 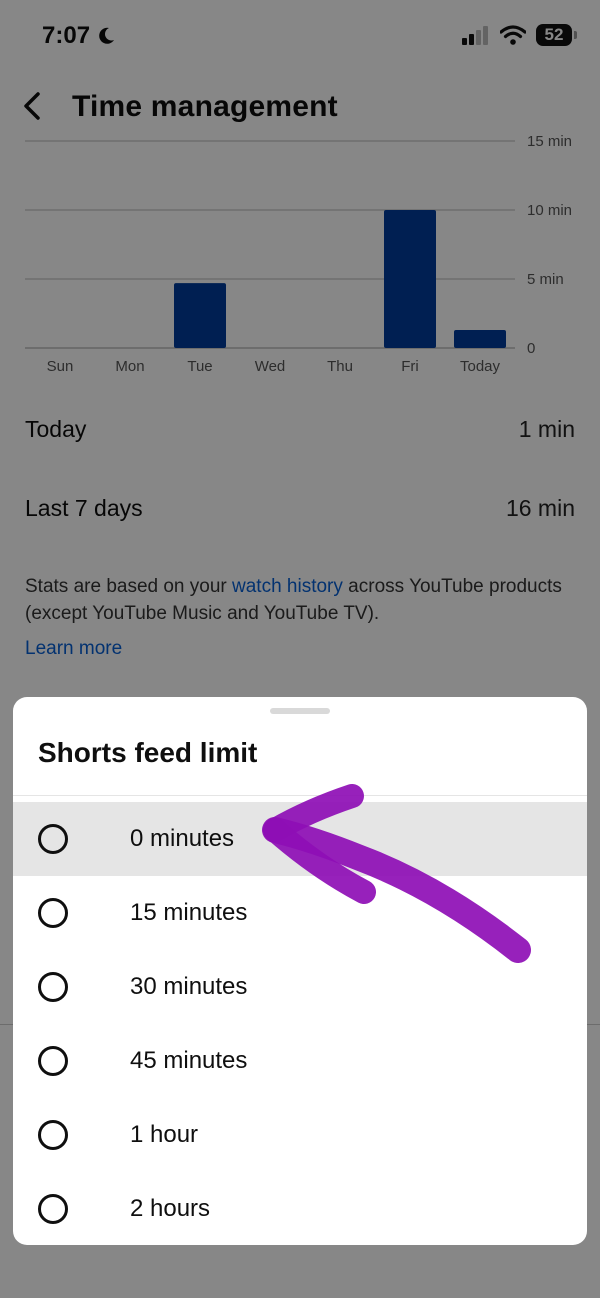 I want to click on option-30-minutes: 30 minutes, so click(x=300, y=987).